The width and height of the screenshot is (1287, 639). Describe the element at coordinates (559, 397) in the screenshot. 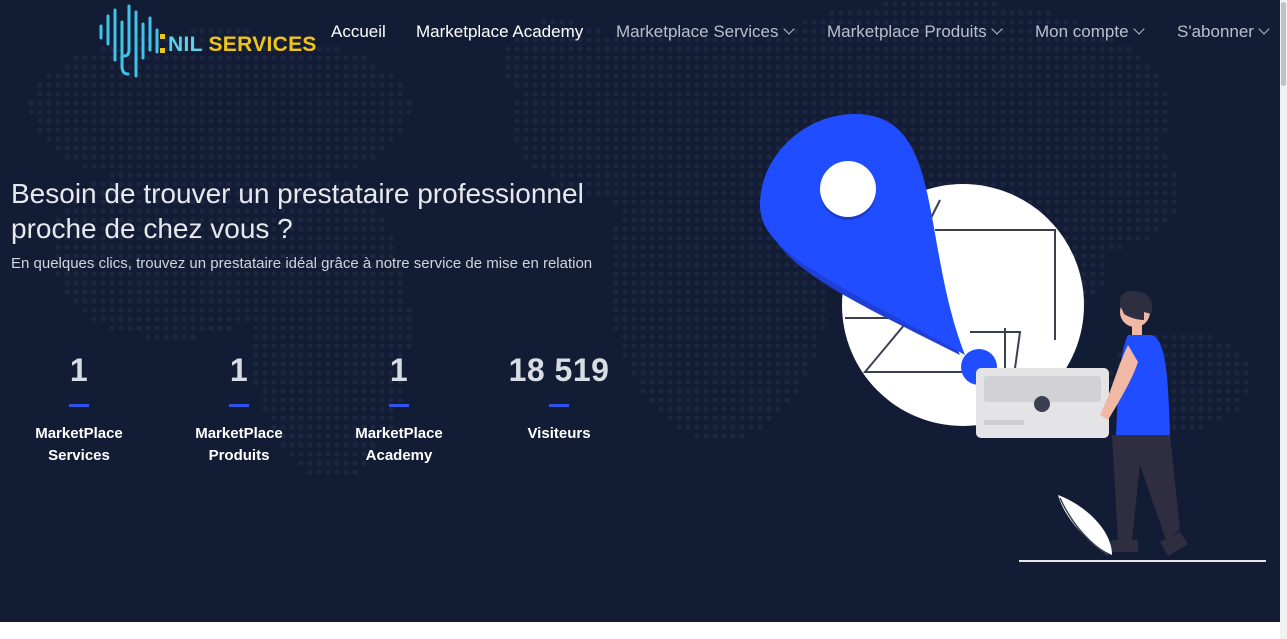

I see `stat-visiteurs: 18 519 Visiteurs` at that location.